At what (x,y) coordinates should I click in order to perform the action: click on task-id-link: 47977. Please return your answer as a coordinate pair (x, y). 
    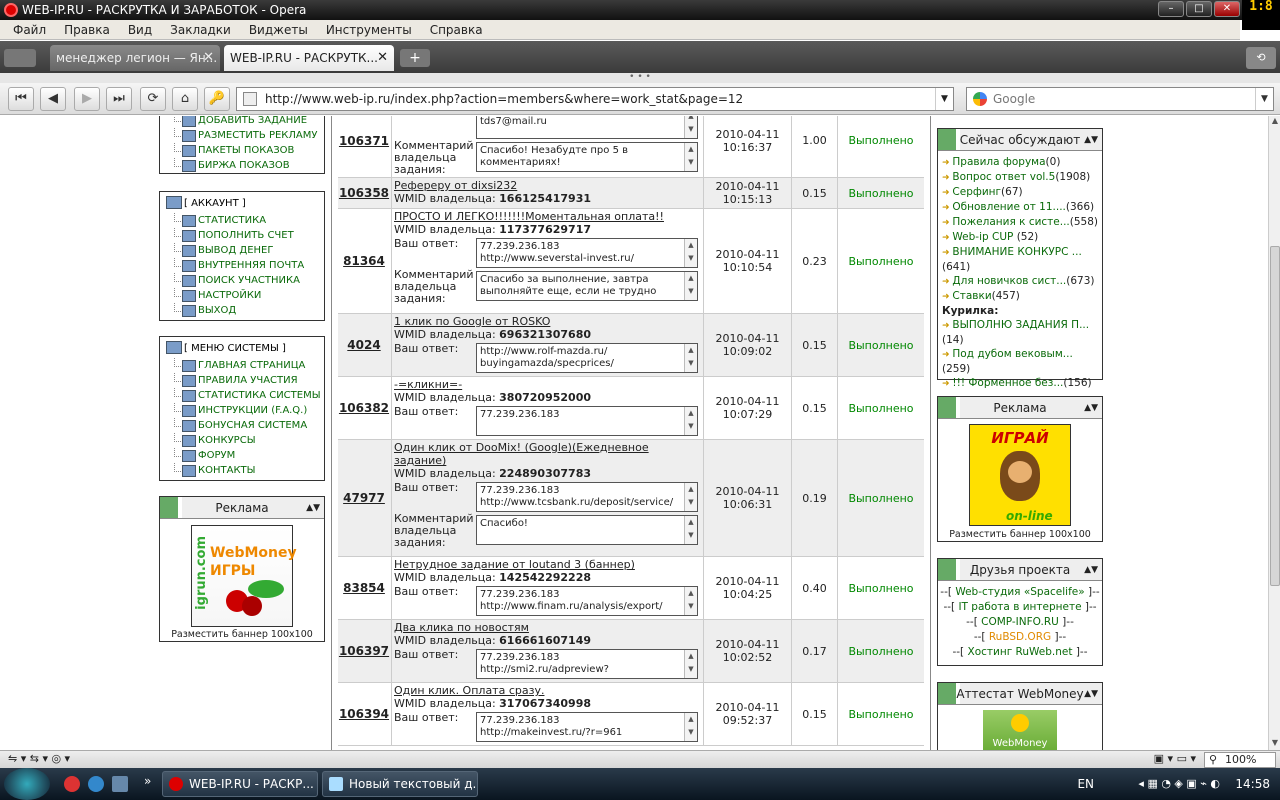
    Looking at the image, I should click on (364, 498).